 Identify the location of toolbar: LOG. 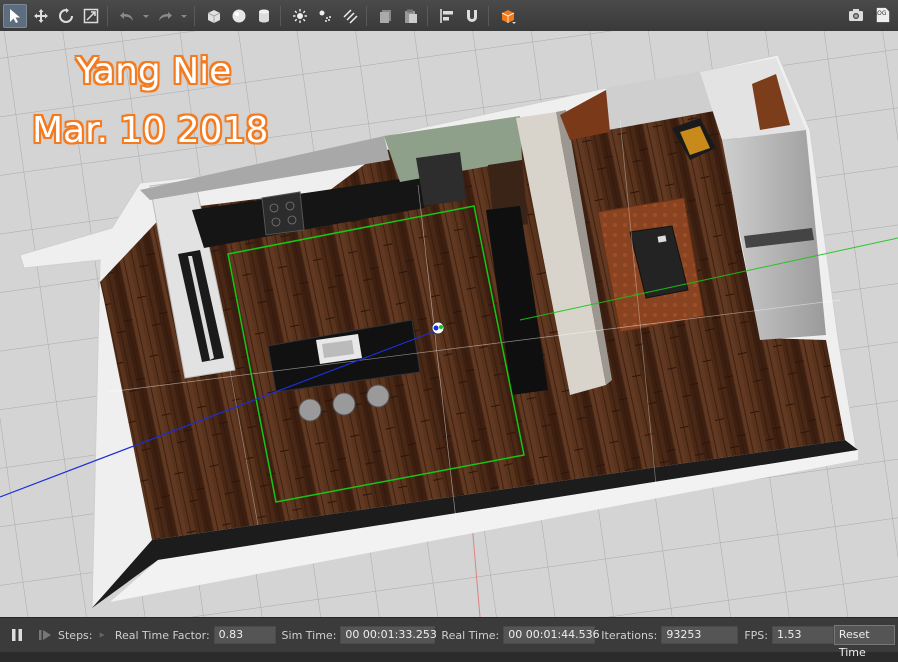
(449, 16).